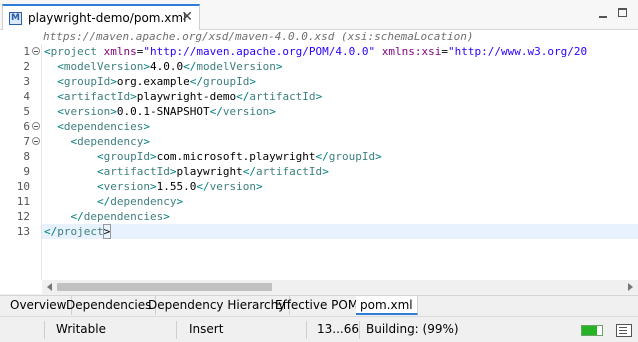 The height and width of the screenshot is (342, 638). I want to click on line-number: 1, so click(20, 51).